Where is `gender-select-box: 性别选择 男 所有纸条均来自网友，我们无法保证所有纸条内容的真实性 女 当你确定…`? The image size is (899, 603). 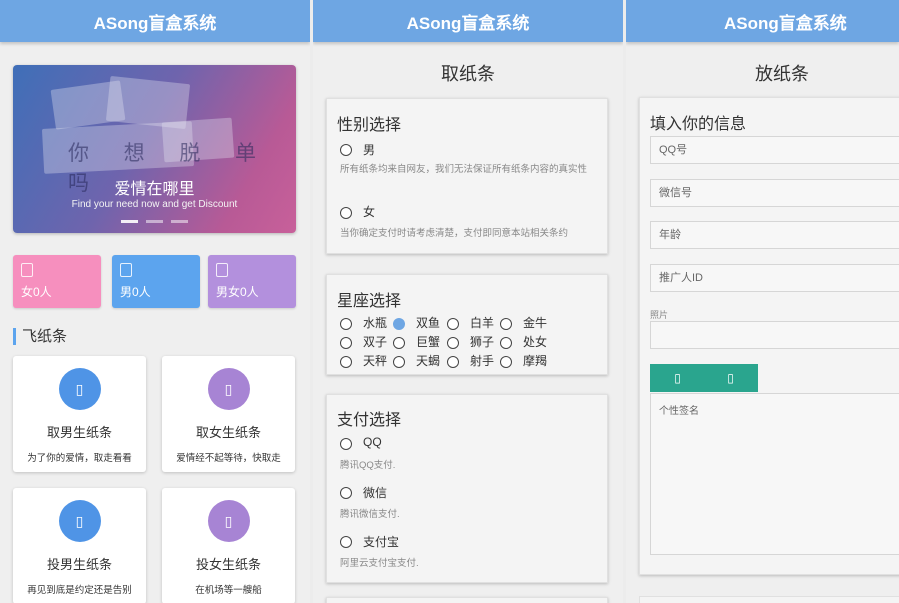 gender-select-box: 性别选择 男 所有纸条均来自网友，我们无法保证所有纸条内容的真实性 女 当你确定… is located at coordinates (467, 176).